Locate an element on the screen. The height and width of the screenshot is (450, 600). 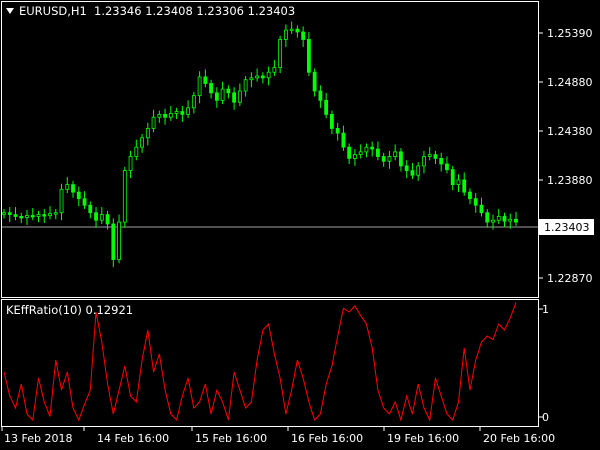
indicator-scale-bottom: 0 is located at coordinates (545, 417).